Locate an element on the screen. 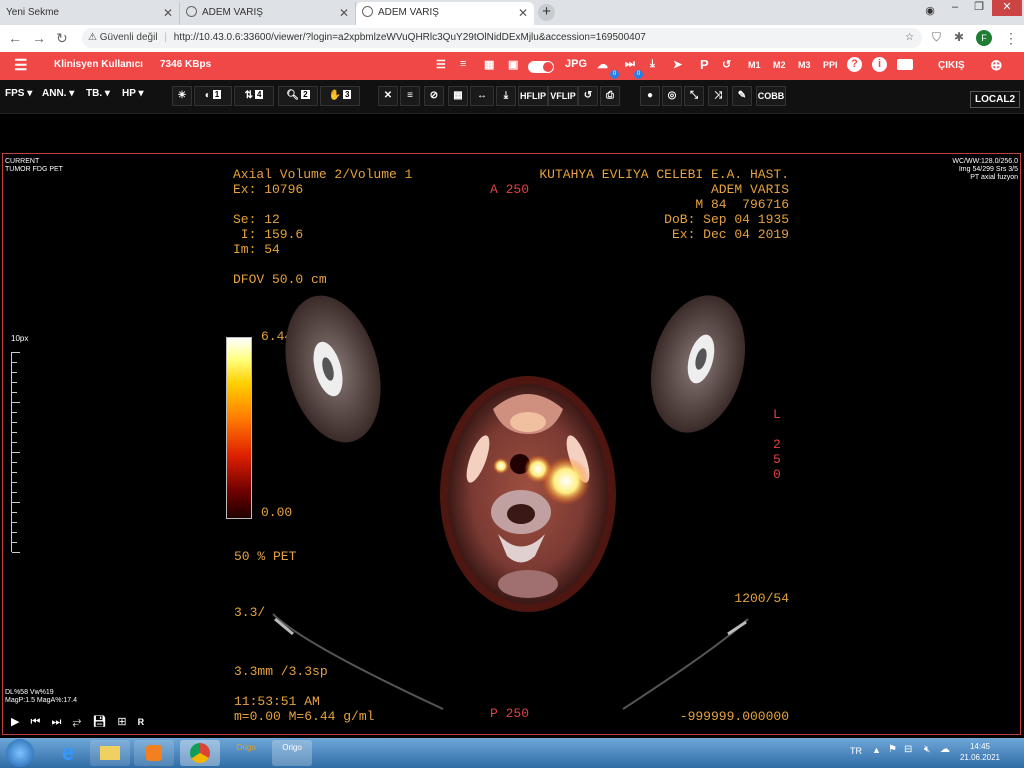 Image resolution: width=1024 pixels, height=768 pixels. hide-annotation-icon: ⊘ is located at coordinates (434, 96).